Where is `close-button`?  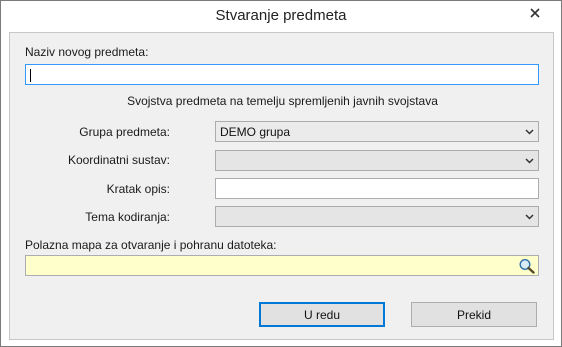
close-button is located at coordinates (535, 12).